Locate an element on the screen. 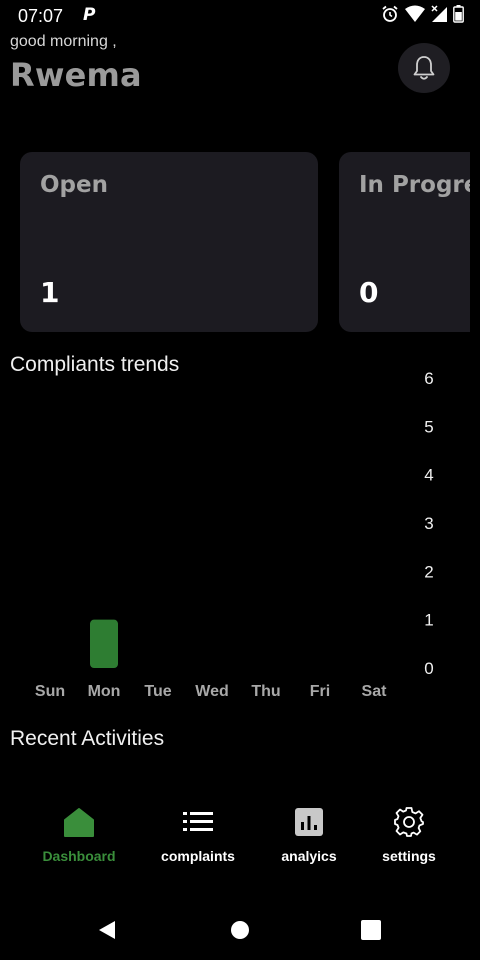  system-nav-bar is located at coordinates (240, 930).